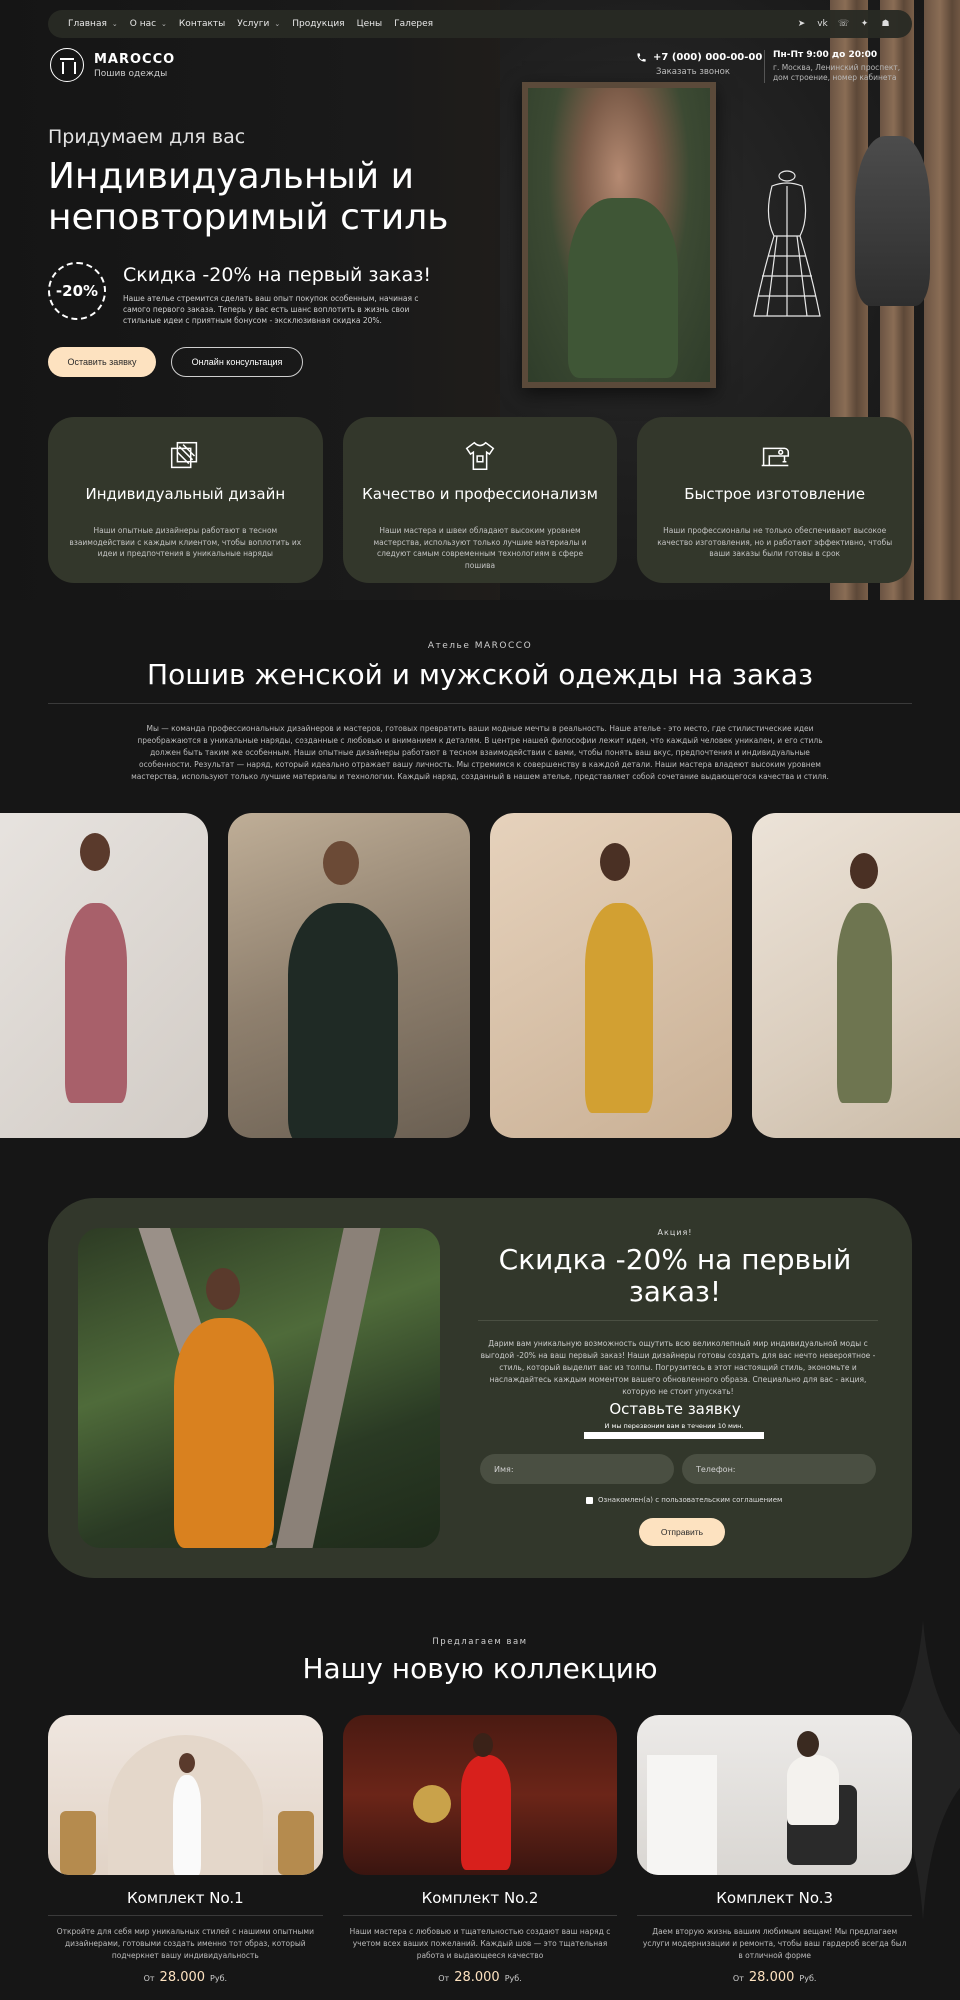  I want to click on nav-item-label: Цены, so click(369, 24).